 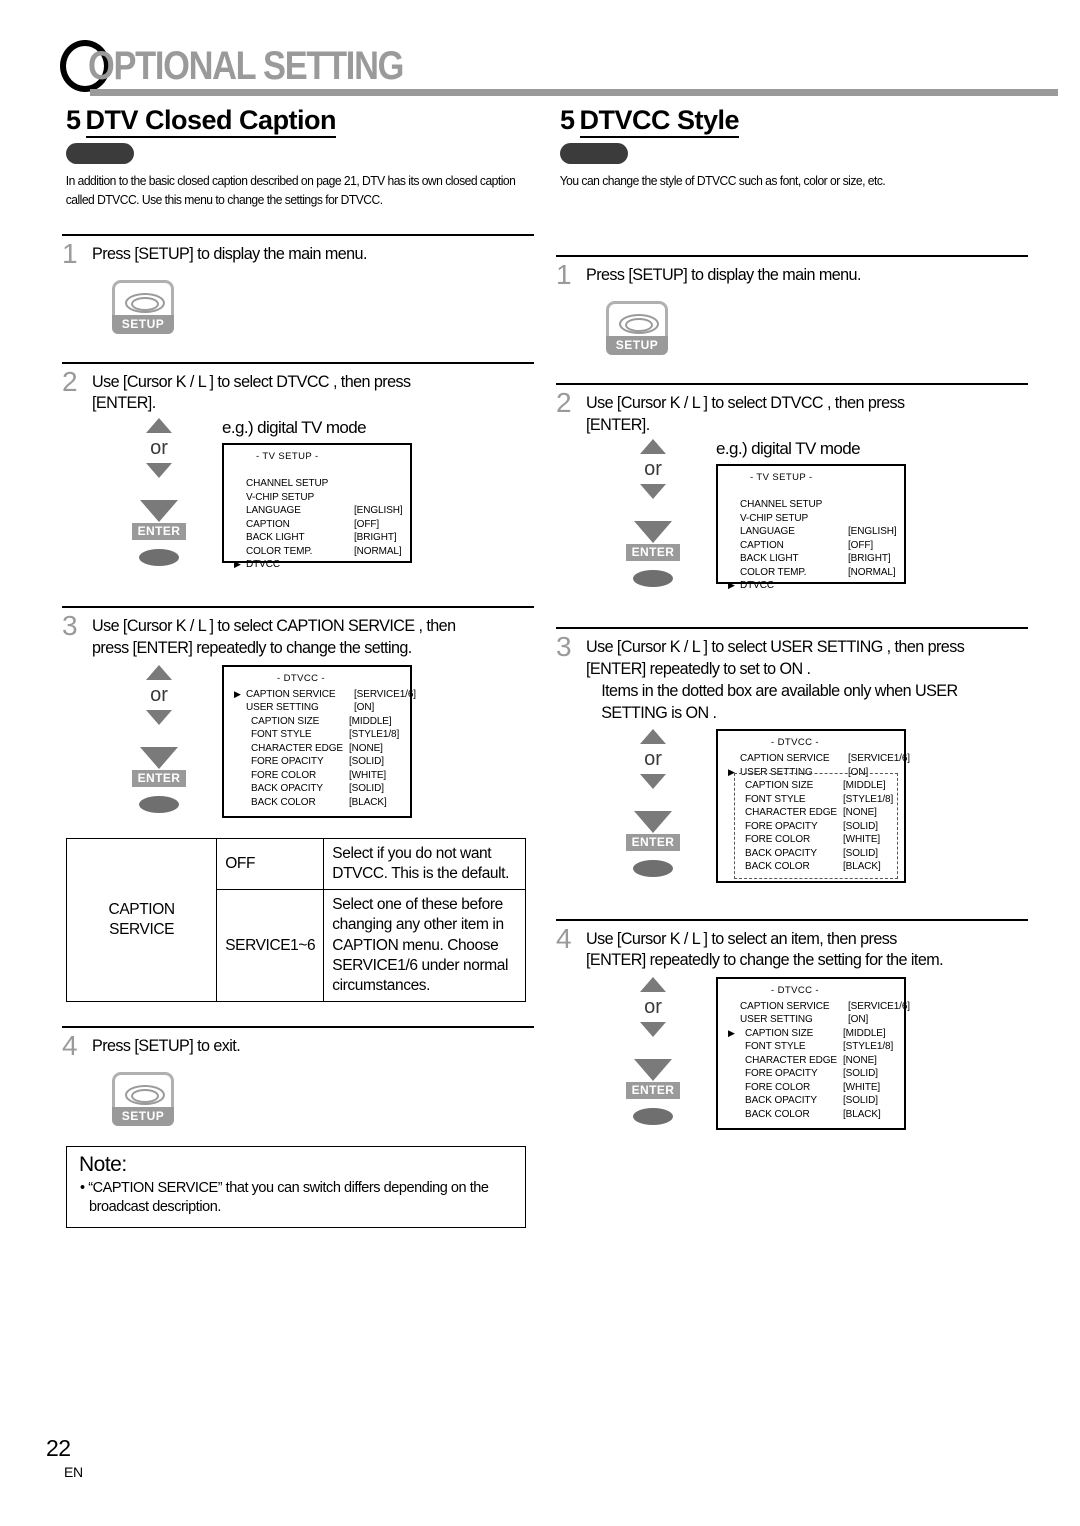 I want to click on setup-remote-key-right-1: SETUP, so click(x=637, y=327).